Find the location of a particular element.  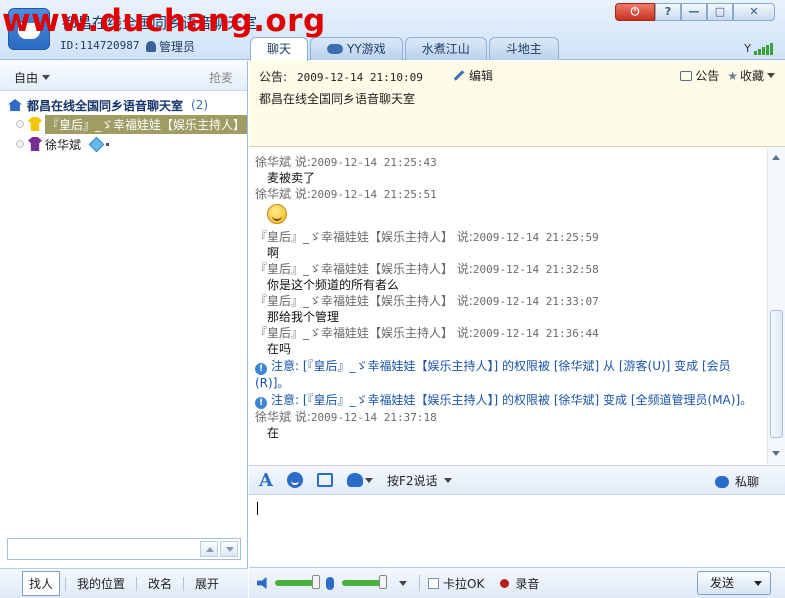

notice-board-label: 公告 is located at coordinates (707, 76).